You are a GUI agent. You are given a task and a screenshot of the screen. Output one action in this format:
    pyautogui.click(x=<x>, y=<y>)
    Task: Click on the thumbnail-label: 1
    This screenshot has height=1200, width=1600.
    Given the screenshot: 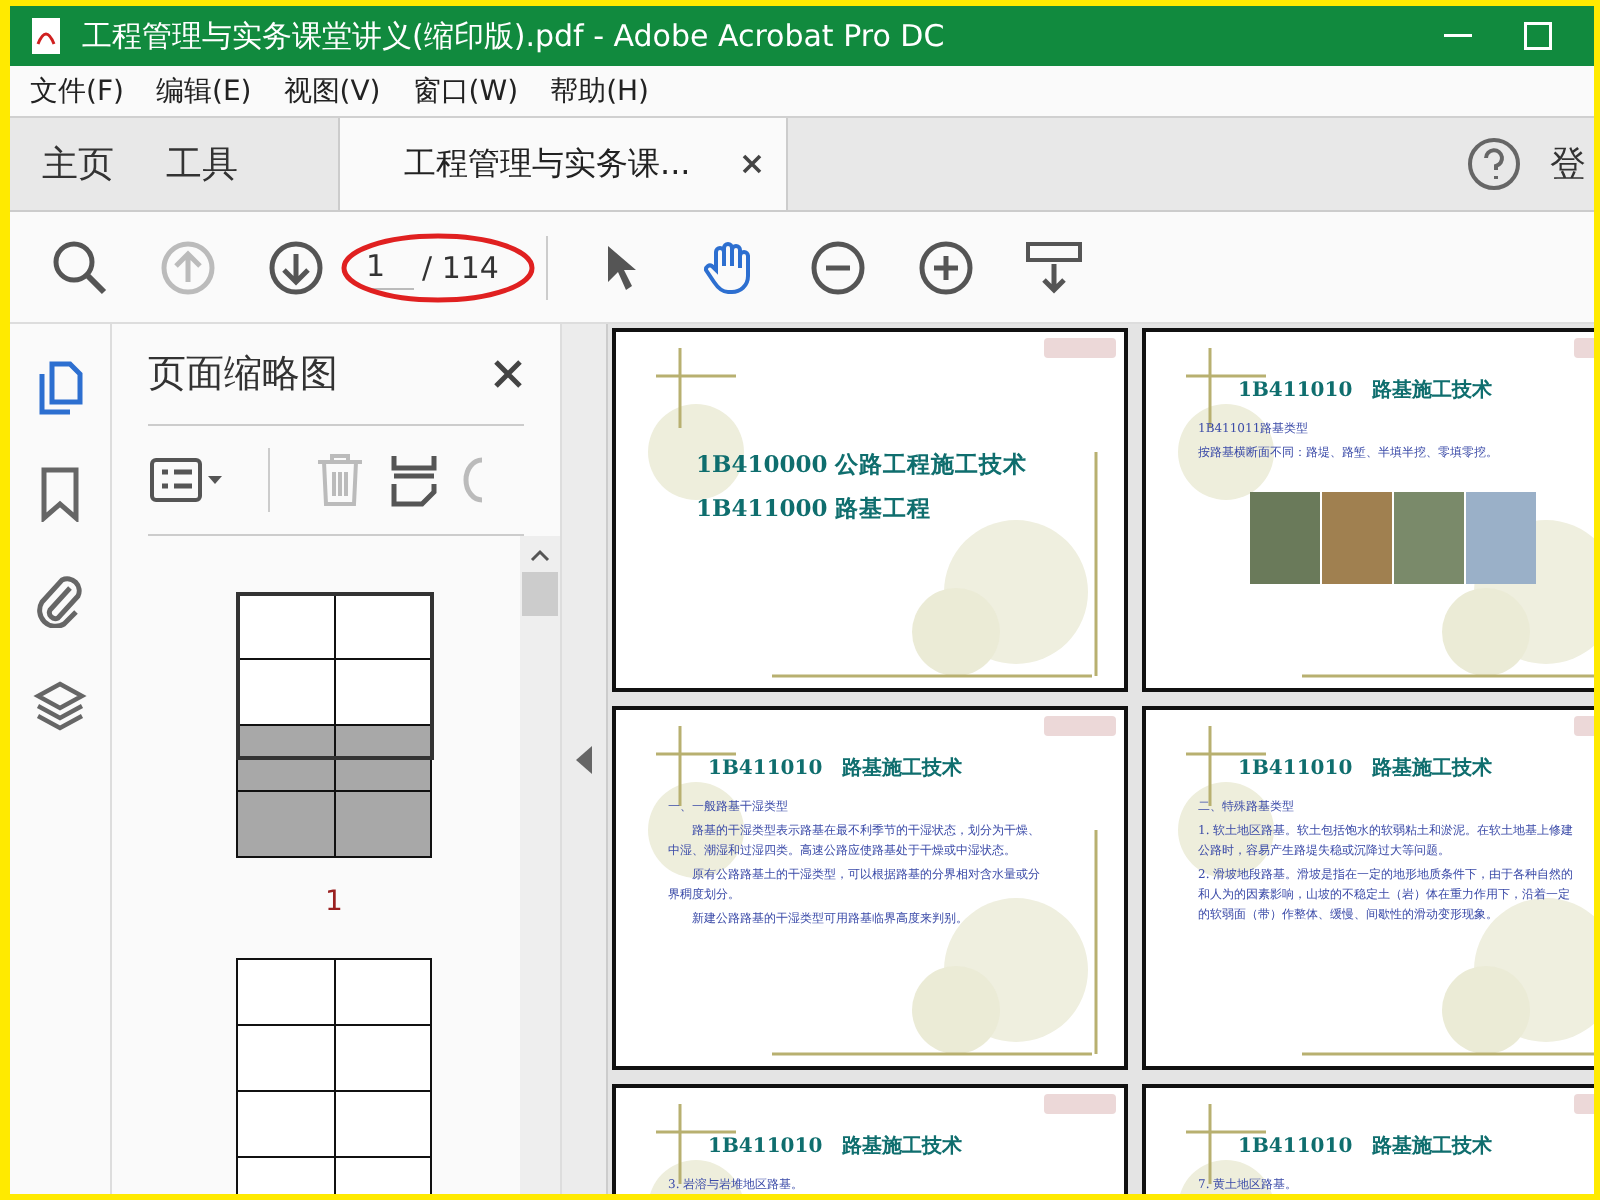 What is the action you would take?
    pyautogui.click(x=334, y=902)
    